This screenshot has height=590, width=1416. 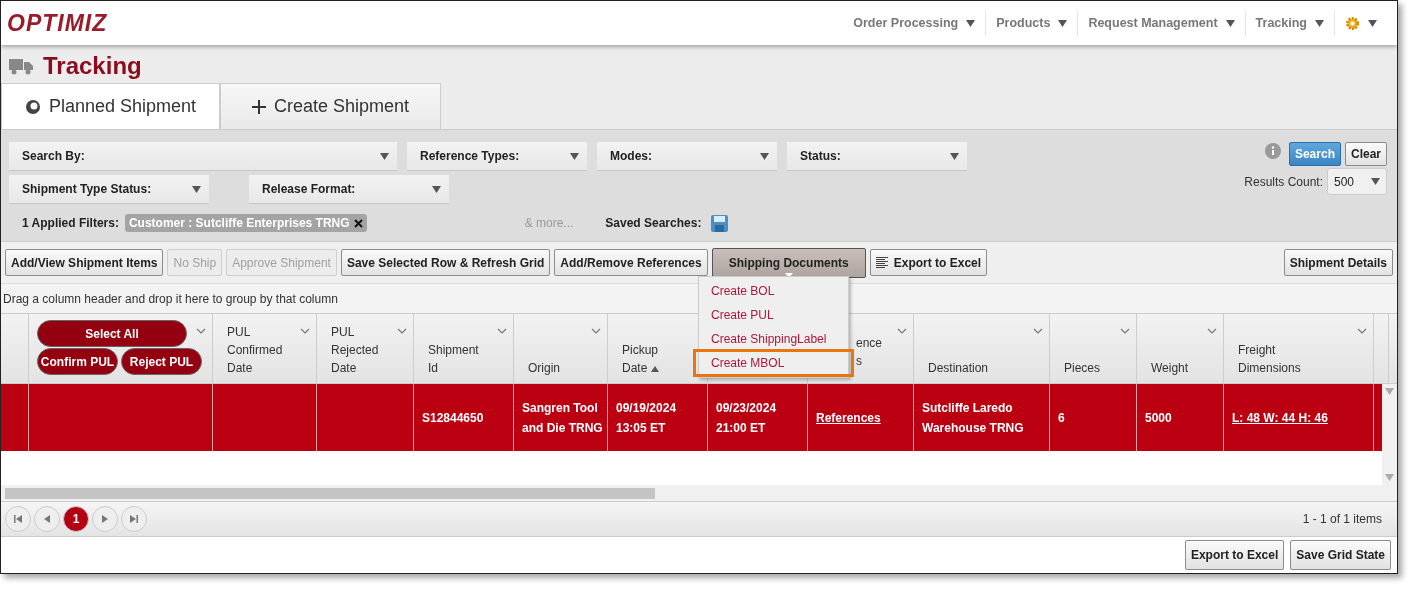 I want to click on lines-icon, so click(x=881, y=262).